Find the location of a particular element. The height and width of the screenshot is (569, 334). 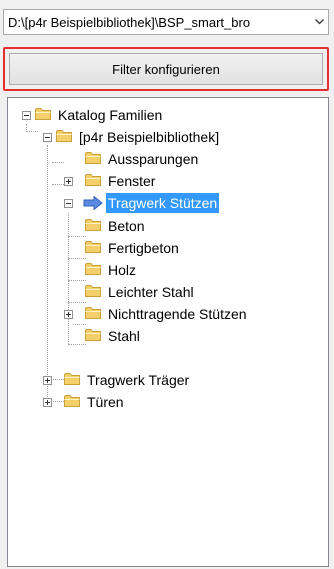

tree-node-tueren: Türen is located at coordinates (168, 402).